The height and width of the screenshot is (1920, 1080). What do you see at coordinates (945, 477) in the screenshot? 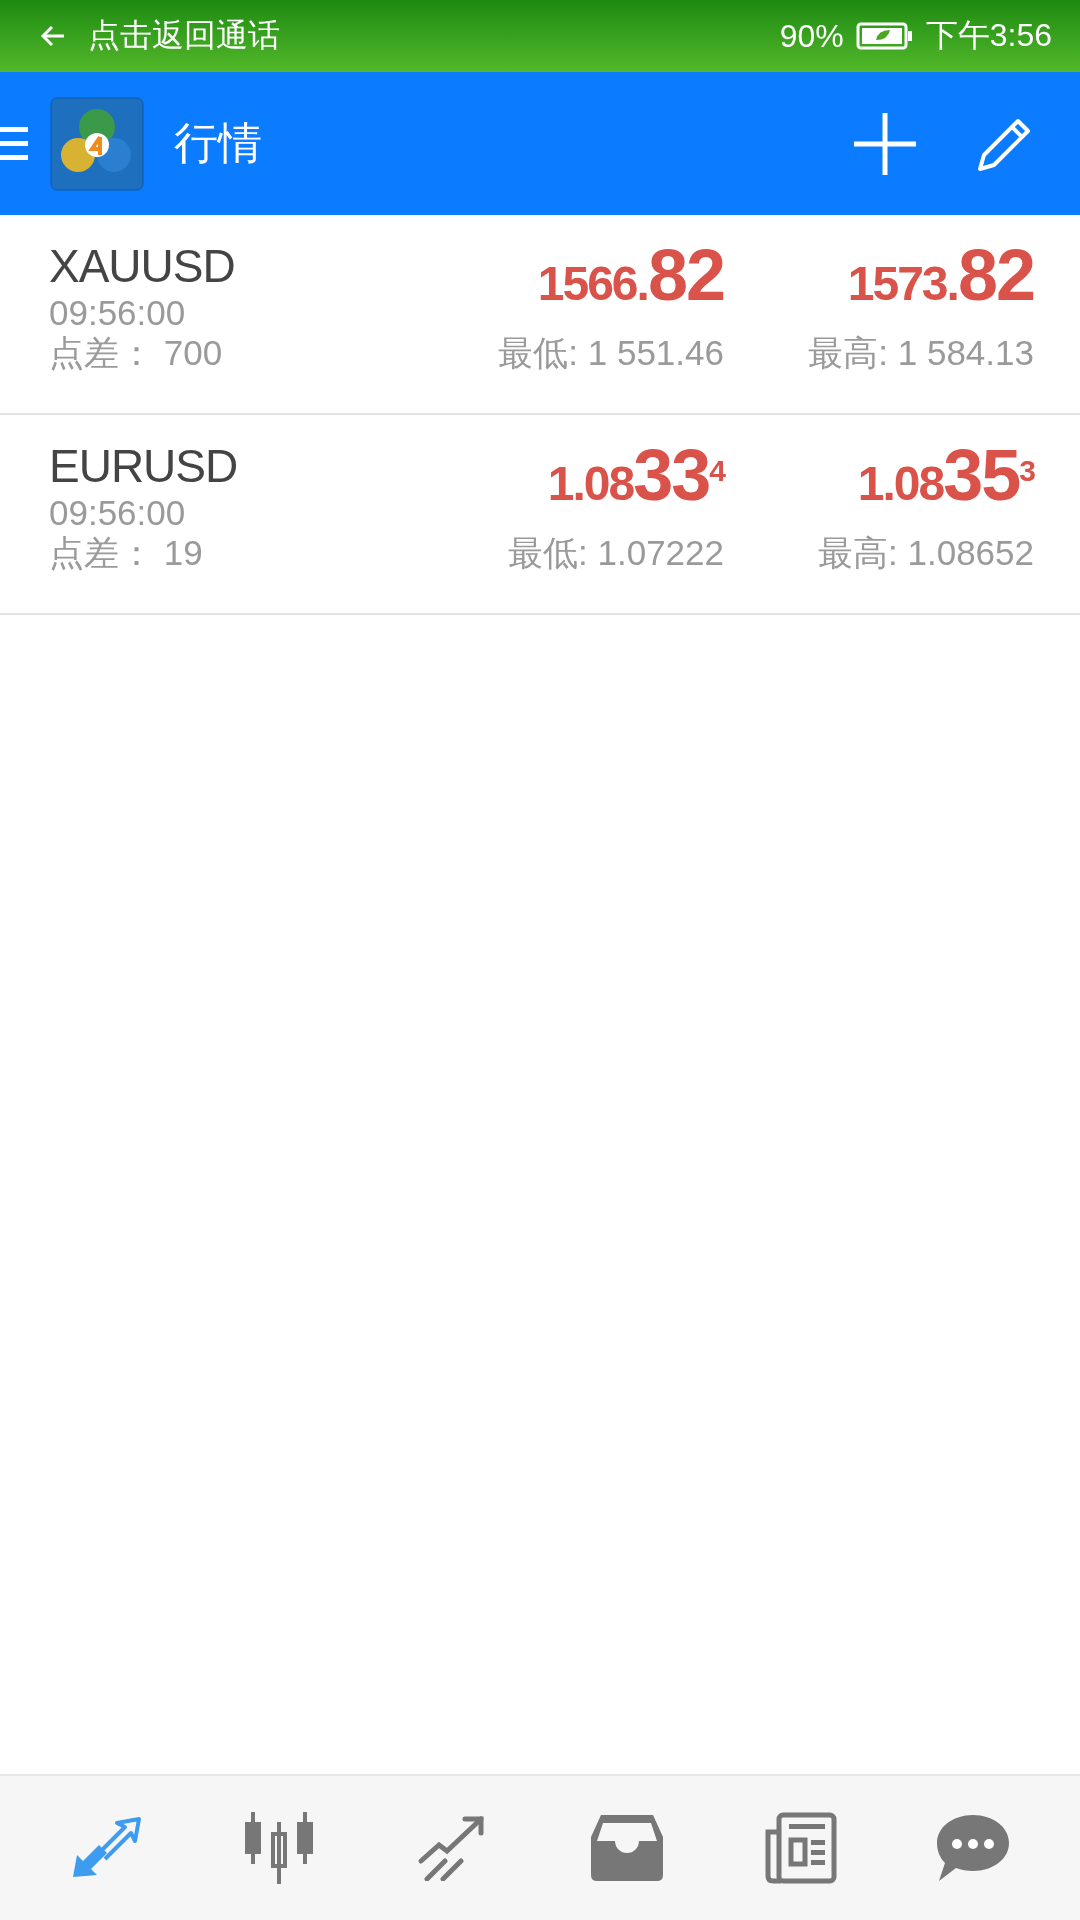
I see `price: 1.0835$^{3}$` at bounding box center [945, 477].